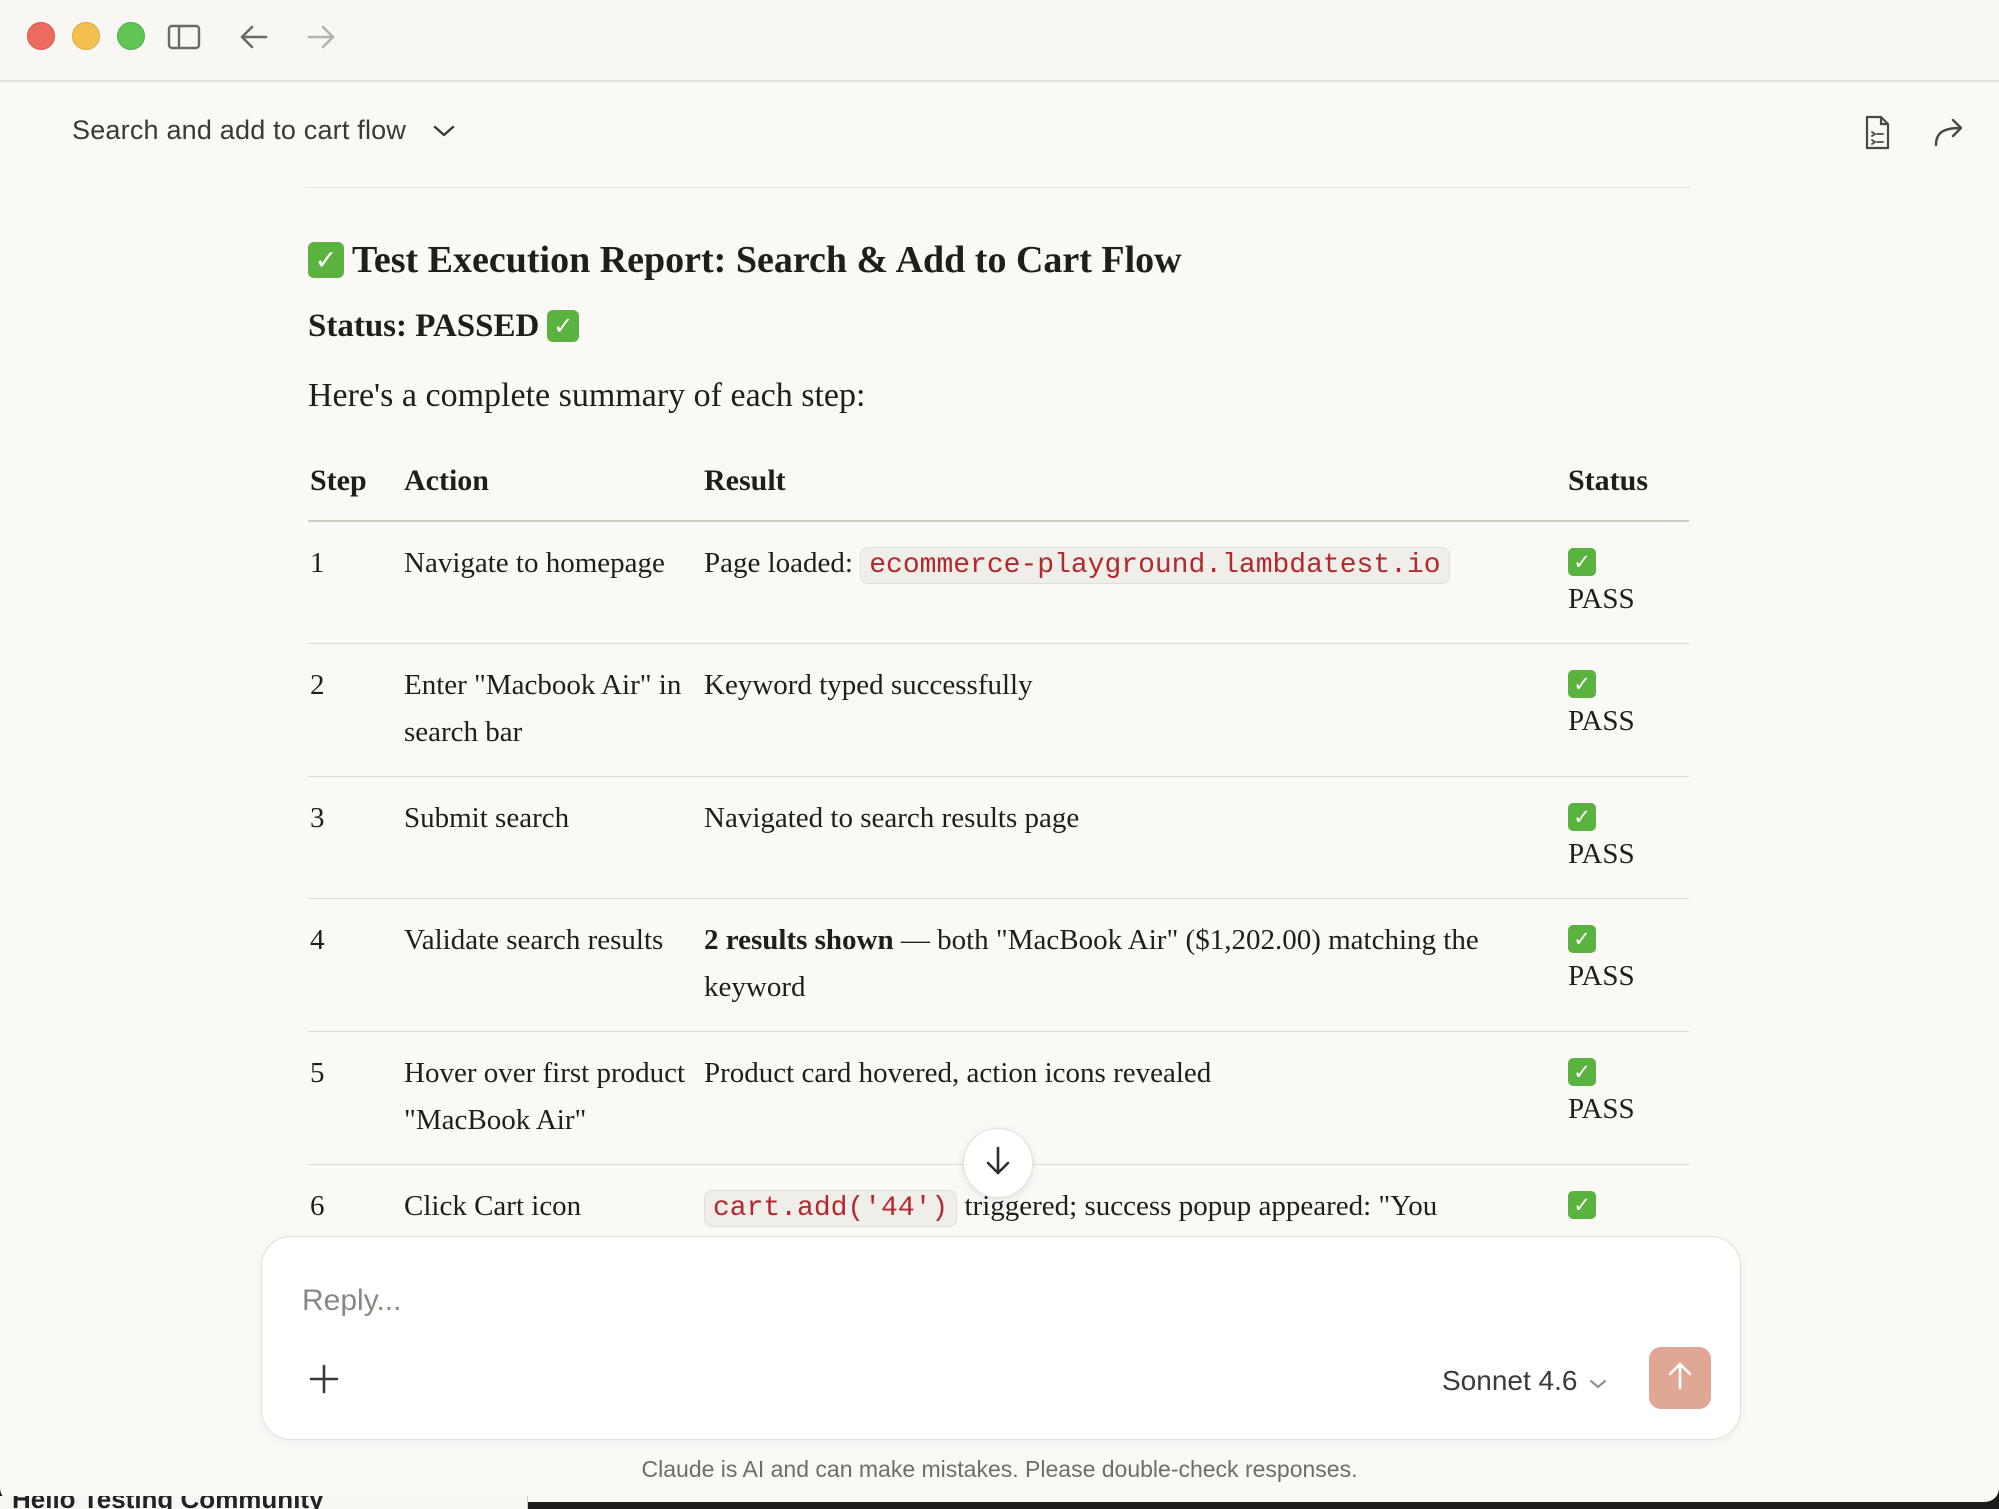 This screenshot has width=1999, height=1509. Describe the element at coordinates (41, 36) in the screenshot. I see `close-window-button` at that location.